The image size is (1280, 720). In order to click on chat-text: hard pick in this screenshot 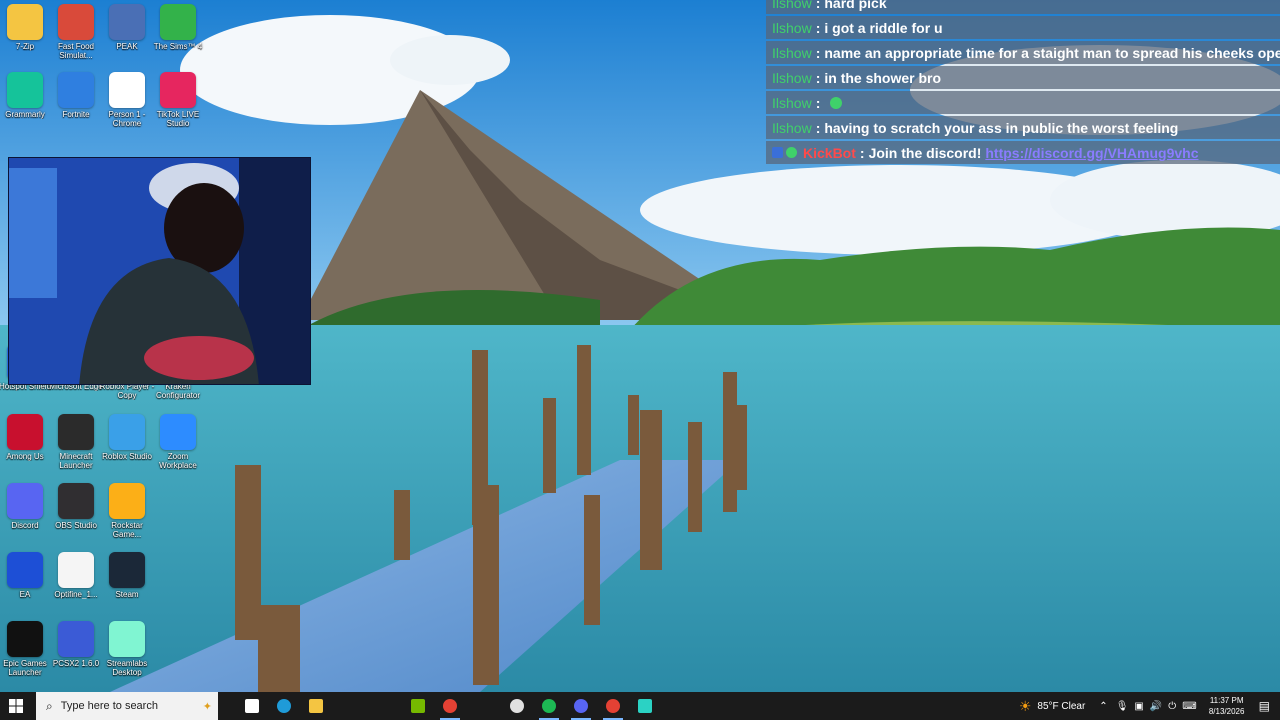, I will do `click(855, 5)`.